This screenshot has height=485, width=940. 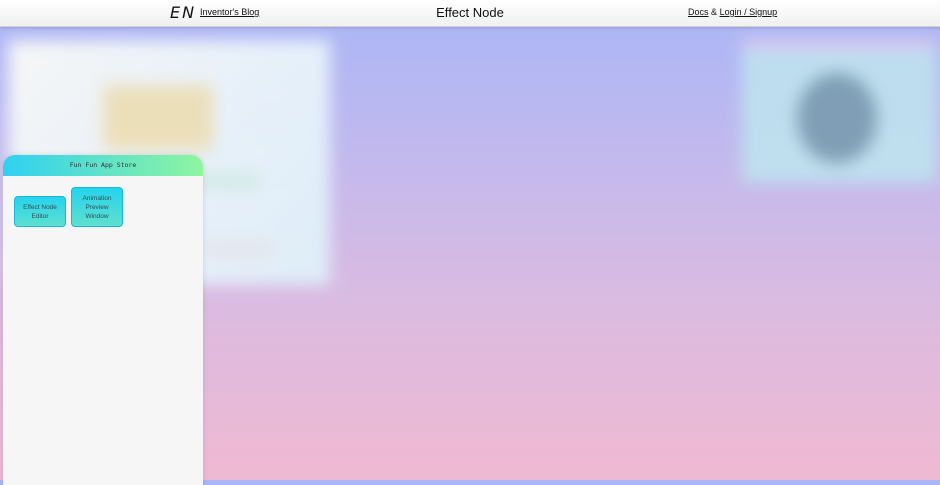 What do you see at coordinates (97, 207) in the screenshot?
I see `animation-preview-window-button: Animation Preview Window` at bounding box center [97, 207].